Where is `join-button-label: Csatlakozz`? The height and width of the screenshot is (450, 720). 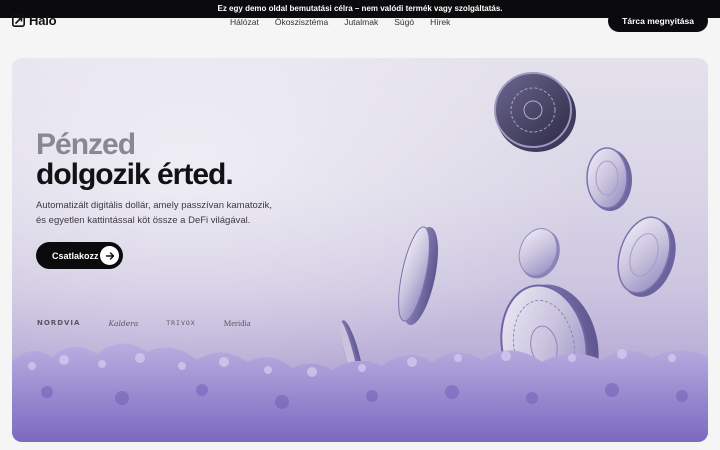 join-button-label: Csatlakozz is located at coordinates (75, 255).